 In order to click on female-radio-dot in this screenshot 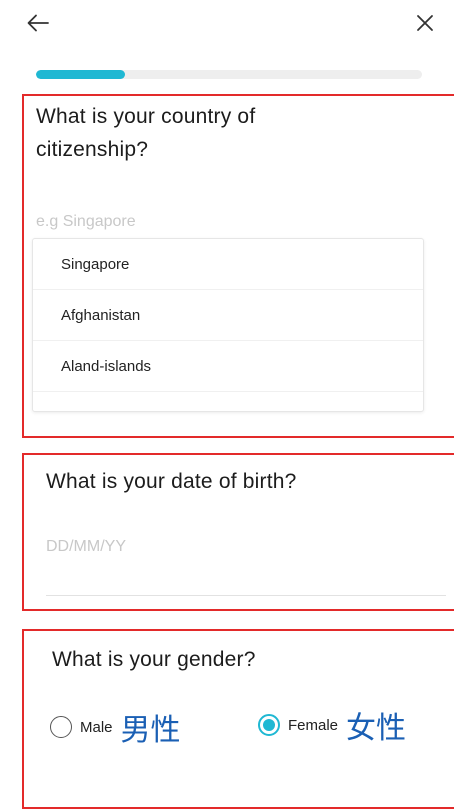, I will do `click(269, 725)`.